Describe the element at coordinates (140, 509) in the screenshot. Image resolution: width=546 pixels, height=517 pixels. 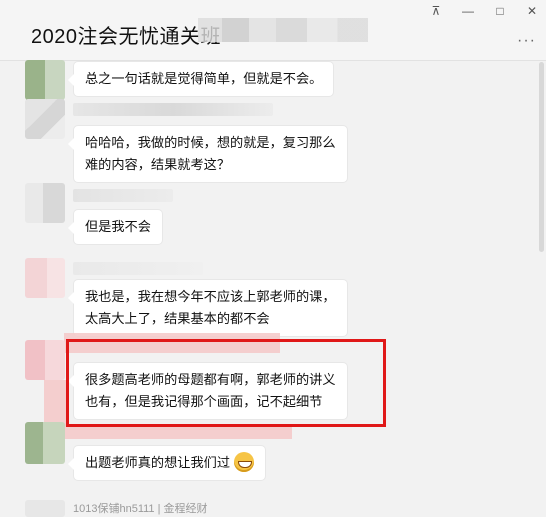
I see `sender-name: 1013保铺hn5111 | 金程经财` at that location.